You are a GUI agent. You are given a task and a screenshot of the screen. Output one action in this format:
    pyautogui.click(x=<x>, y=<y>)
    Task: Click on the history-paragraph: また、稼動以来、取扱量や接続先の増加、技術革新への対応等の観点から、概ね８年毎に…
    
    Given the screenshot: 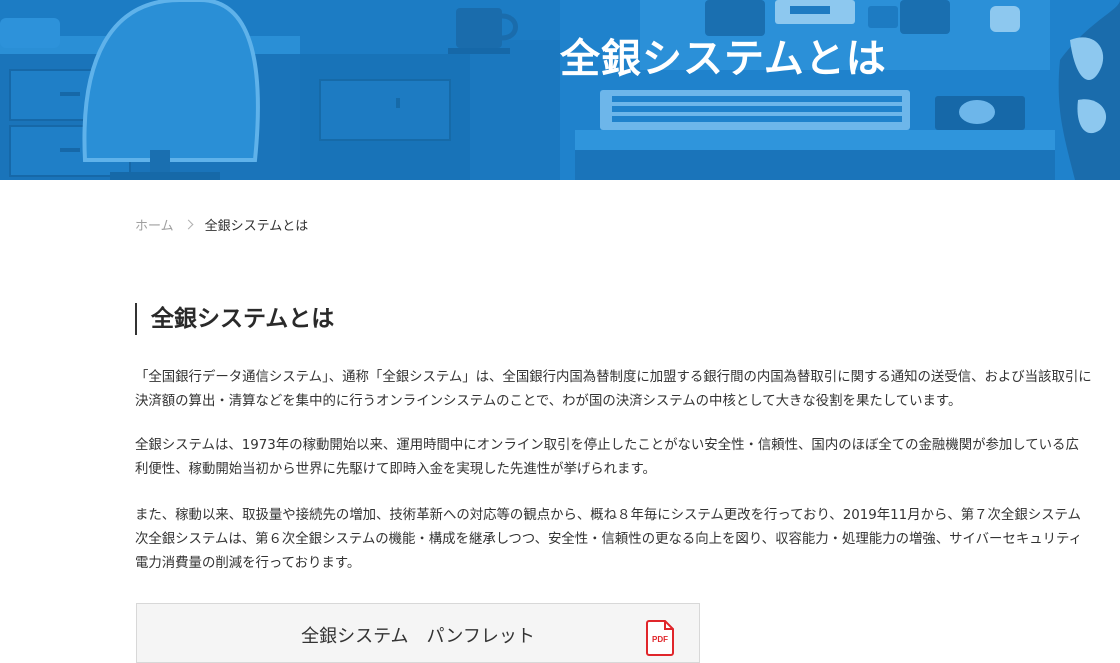 What is the action you would take?
    pyautogui.click(x=627, y=540)
    